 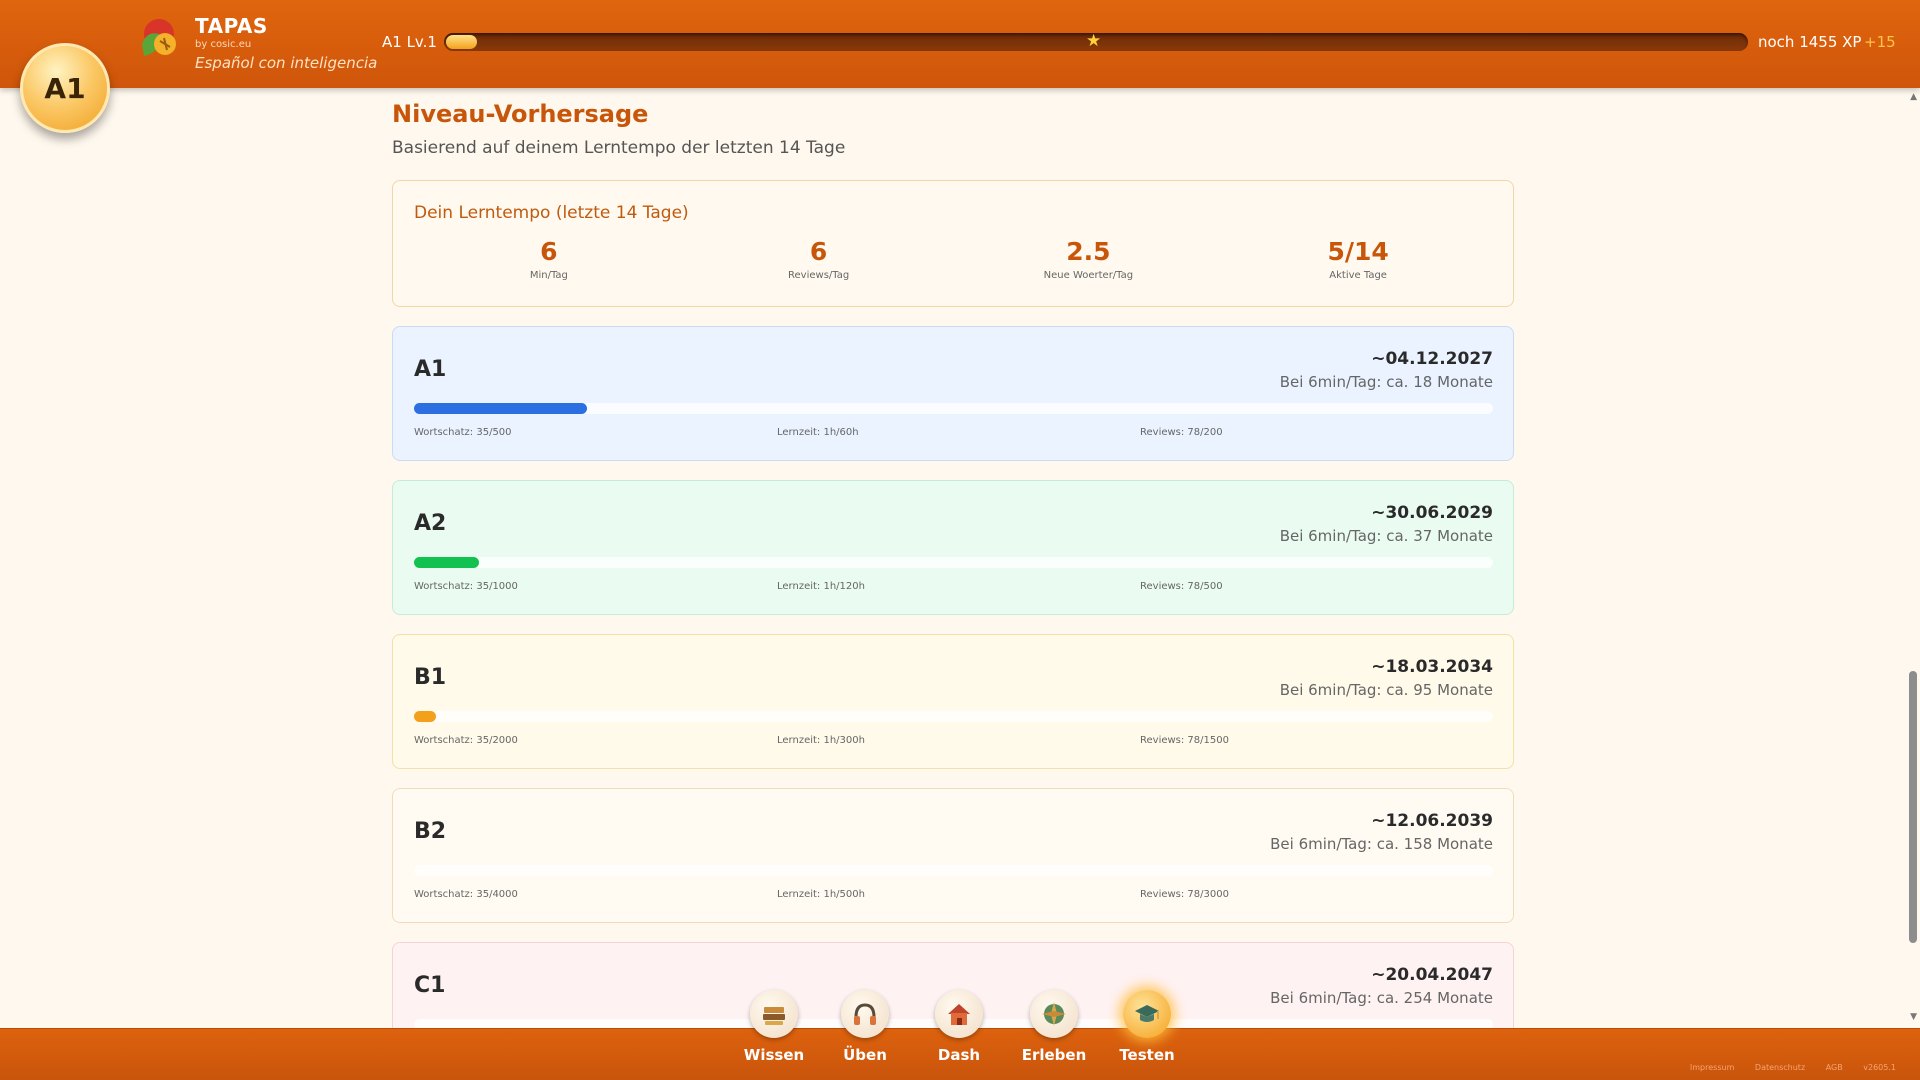 I want to click on brand-tagline: Español con inteligencia, so click(x=286, y=63).